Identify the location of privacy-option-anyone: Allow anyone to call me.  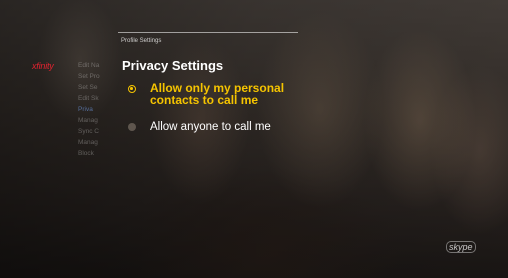
(199, 127).